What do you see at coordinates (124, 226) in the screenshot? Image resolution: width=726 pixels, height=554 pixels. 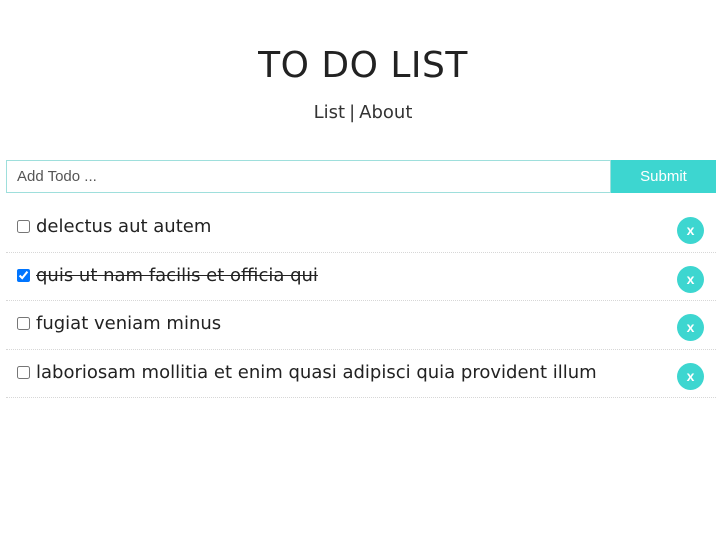 I see `todo-text: delectus aut autem` at bounding box center [124, 226].